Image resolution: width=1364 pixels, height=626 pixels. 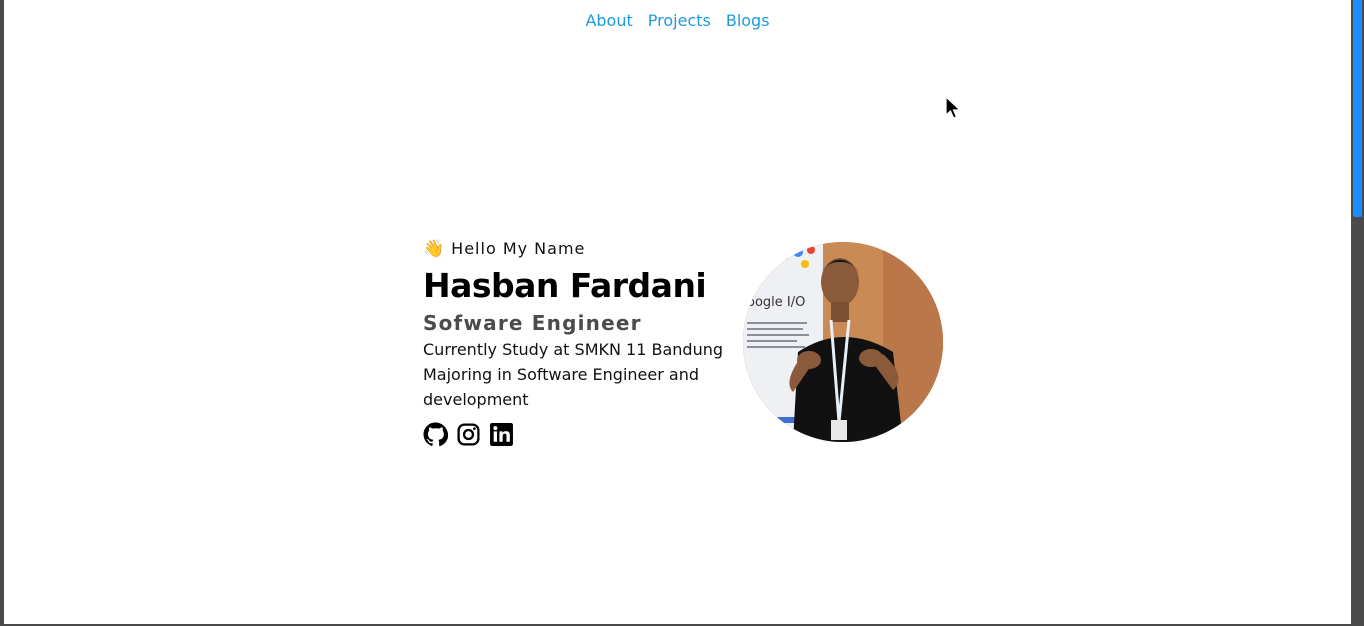 What do you see at coordinates (565, 285) in the screenshot?
I see `person-name: Hasban Fardani` at bounding box center [565, 285].